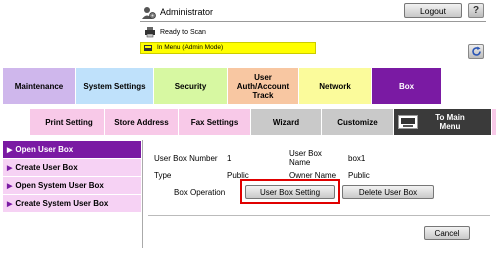  I want to click on device-status: Ready to Scan, so click(183, 32).